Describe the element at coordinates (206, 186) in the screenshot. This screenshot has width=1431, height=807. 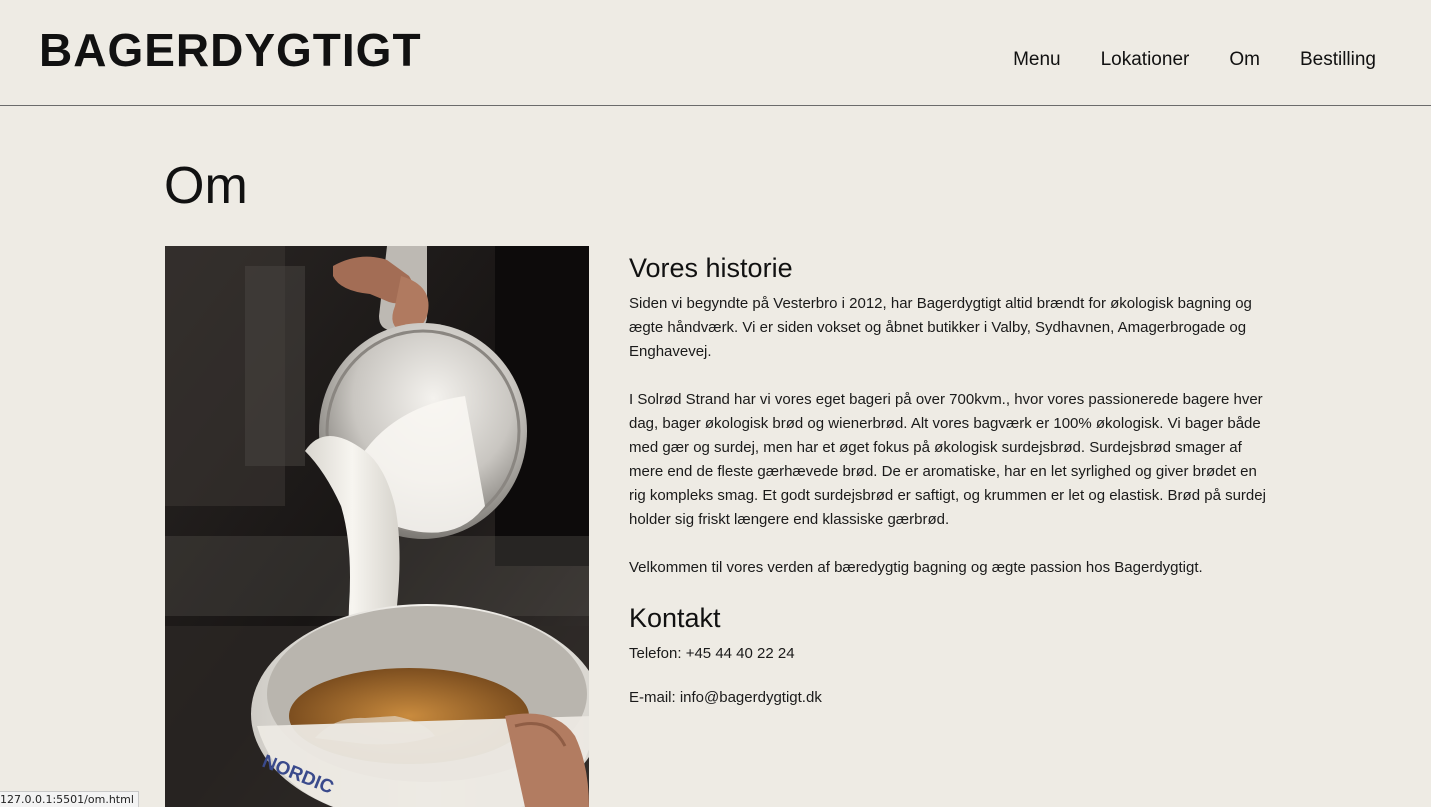
I see `page-title: Om` at that location.